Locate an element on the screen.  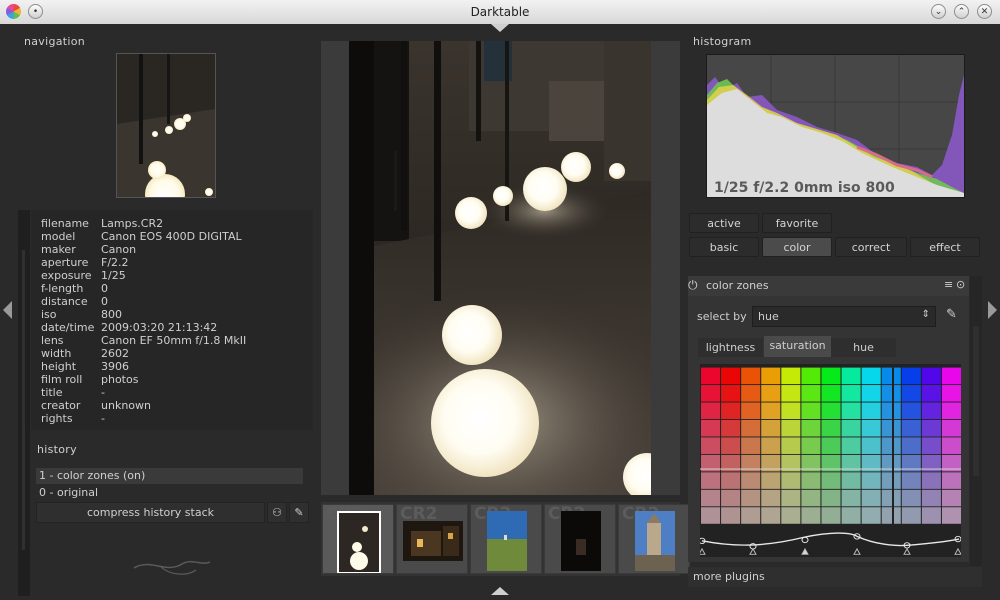
create-style-edit-button: ✎ is located at coordinates (299, 512).